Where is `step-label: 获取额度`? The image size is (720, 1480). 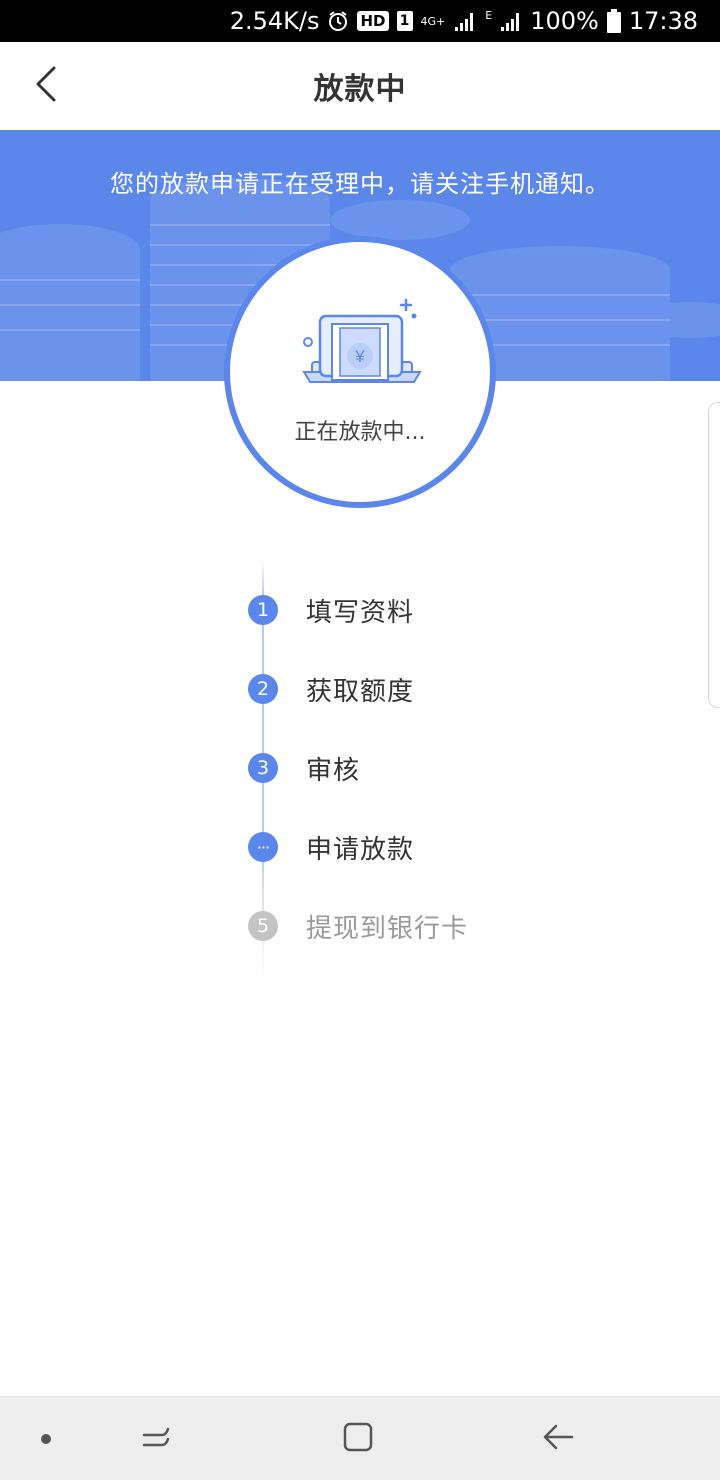
step-label: 获取额度 is located at coordinates (360, 691).